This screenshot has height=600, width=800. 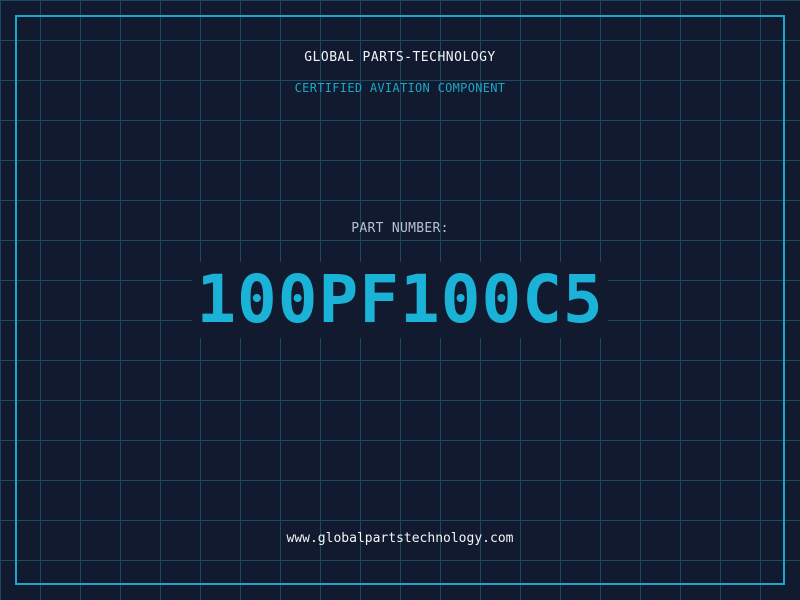 I want to click on company-name: GLOBAL PARTS-TECHNOLOGY, so click(x=400, y=57).